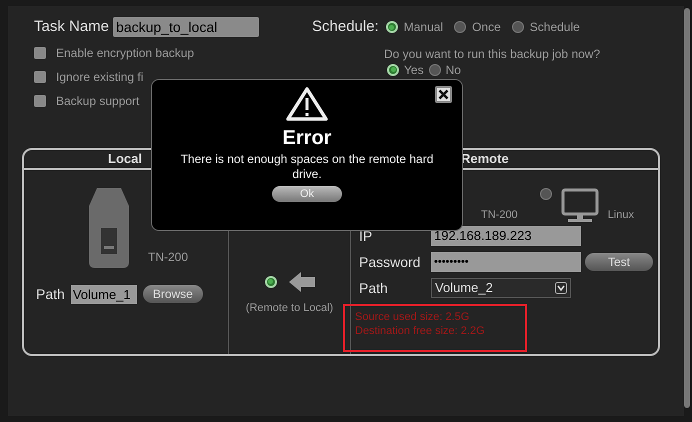  I want to click on checkbox-label: Enable encryption backup, so click(125, 53).